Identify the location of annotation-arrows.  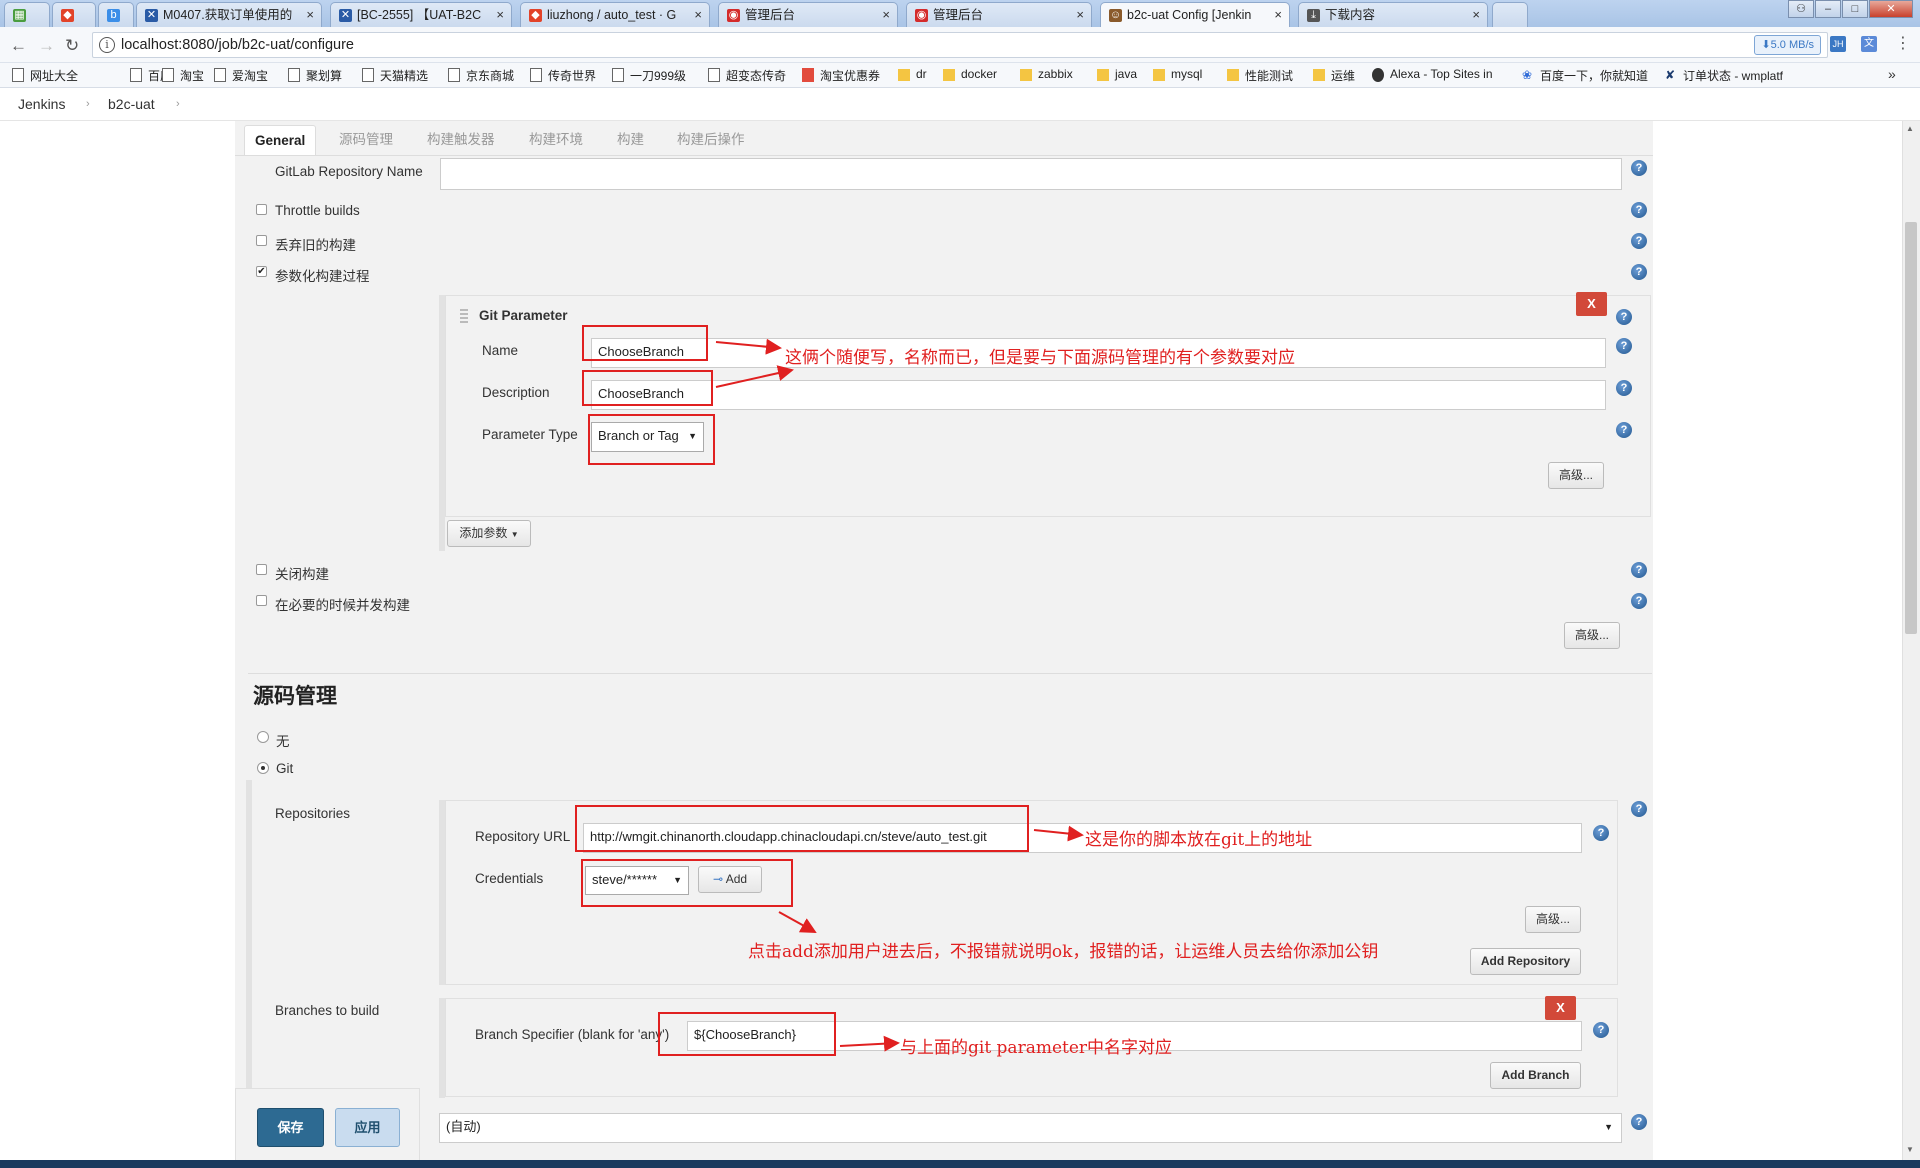
(899, 695).